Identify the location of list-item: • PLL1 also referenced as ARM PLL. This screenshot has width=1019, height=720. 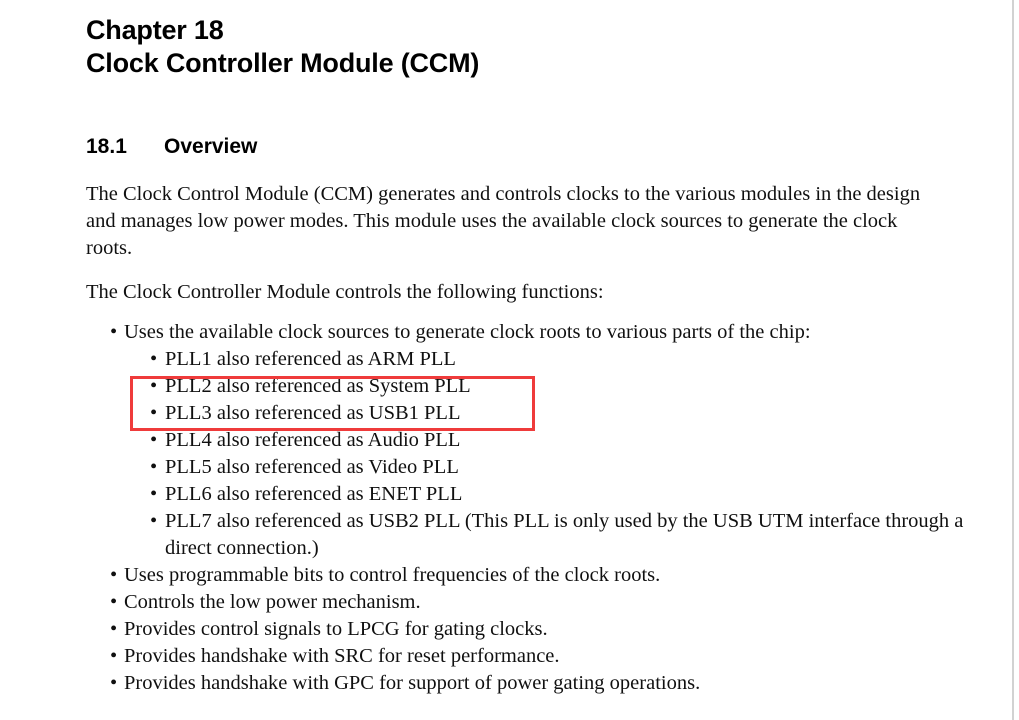
(535, 359).